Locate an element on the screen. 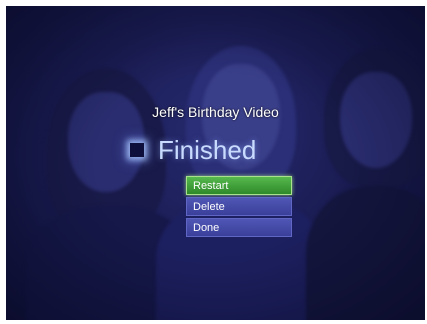 Image resolution: width=427 pixels, height=324 pixels. restart-button: Restart is located at coordinates (239, 185).